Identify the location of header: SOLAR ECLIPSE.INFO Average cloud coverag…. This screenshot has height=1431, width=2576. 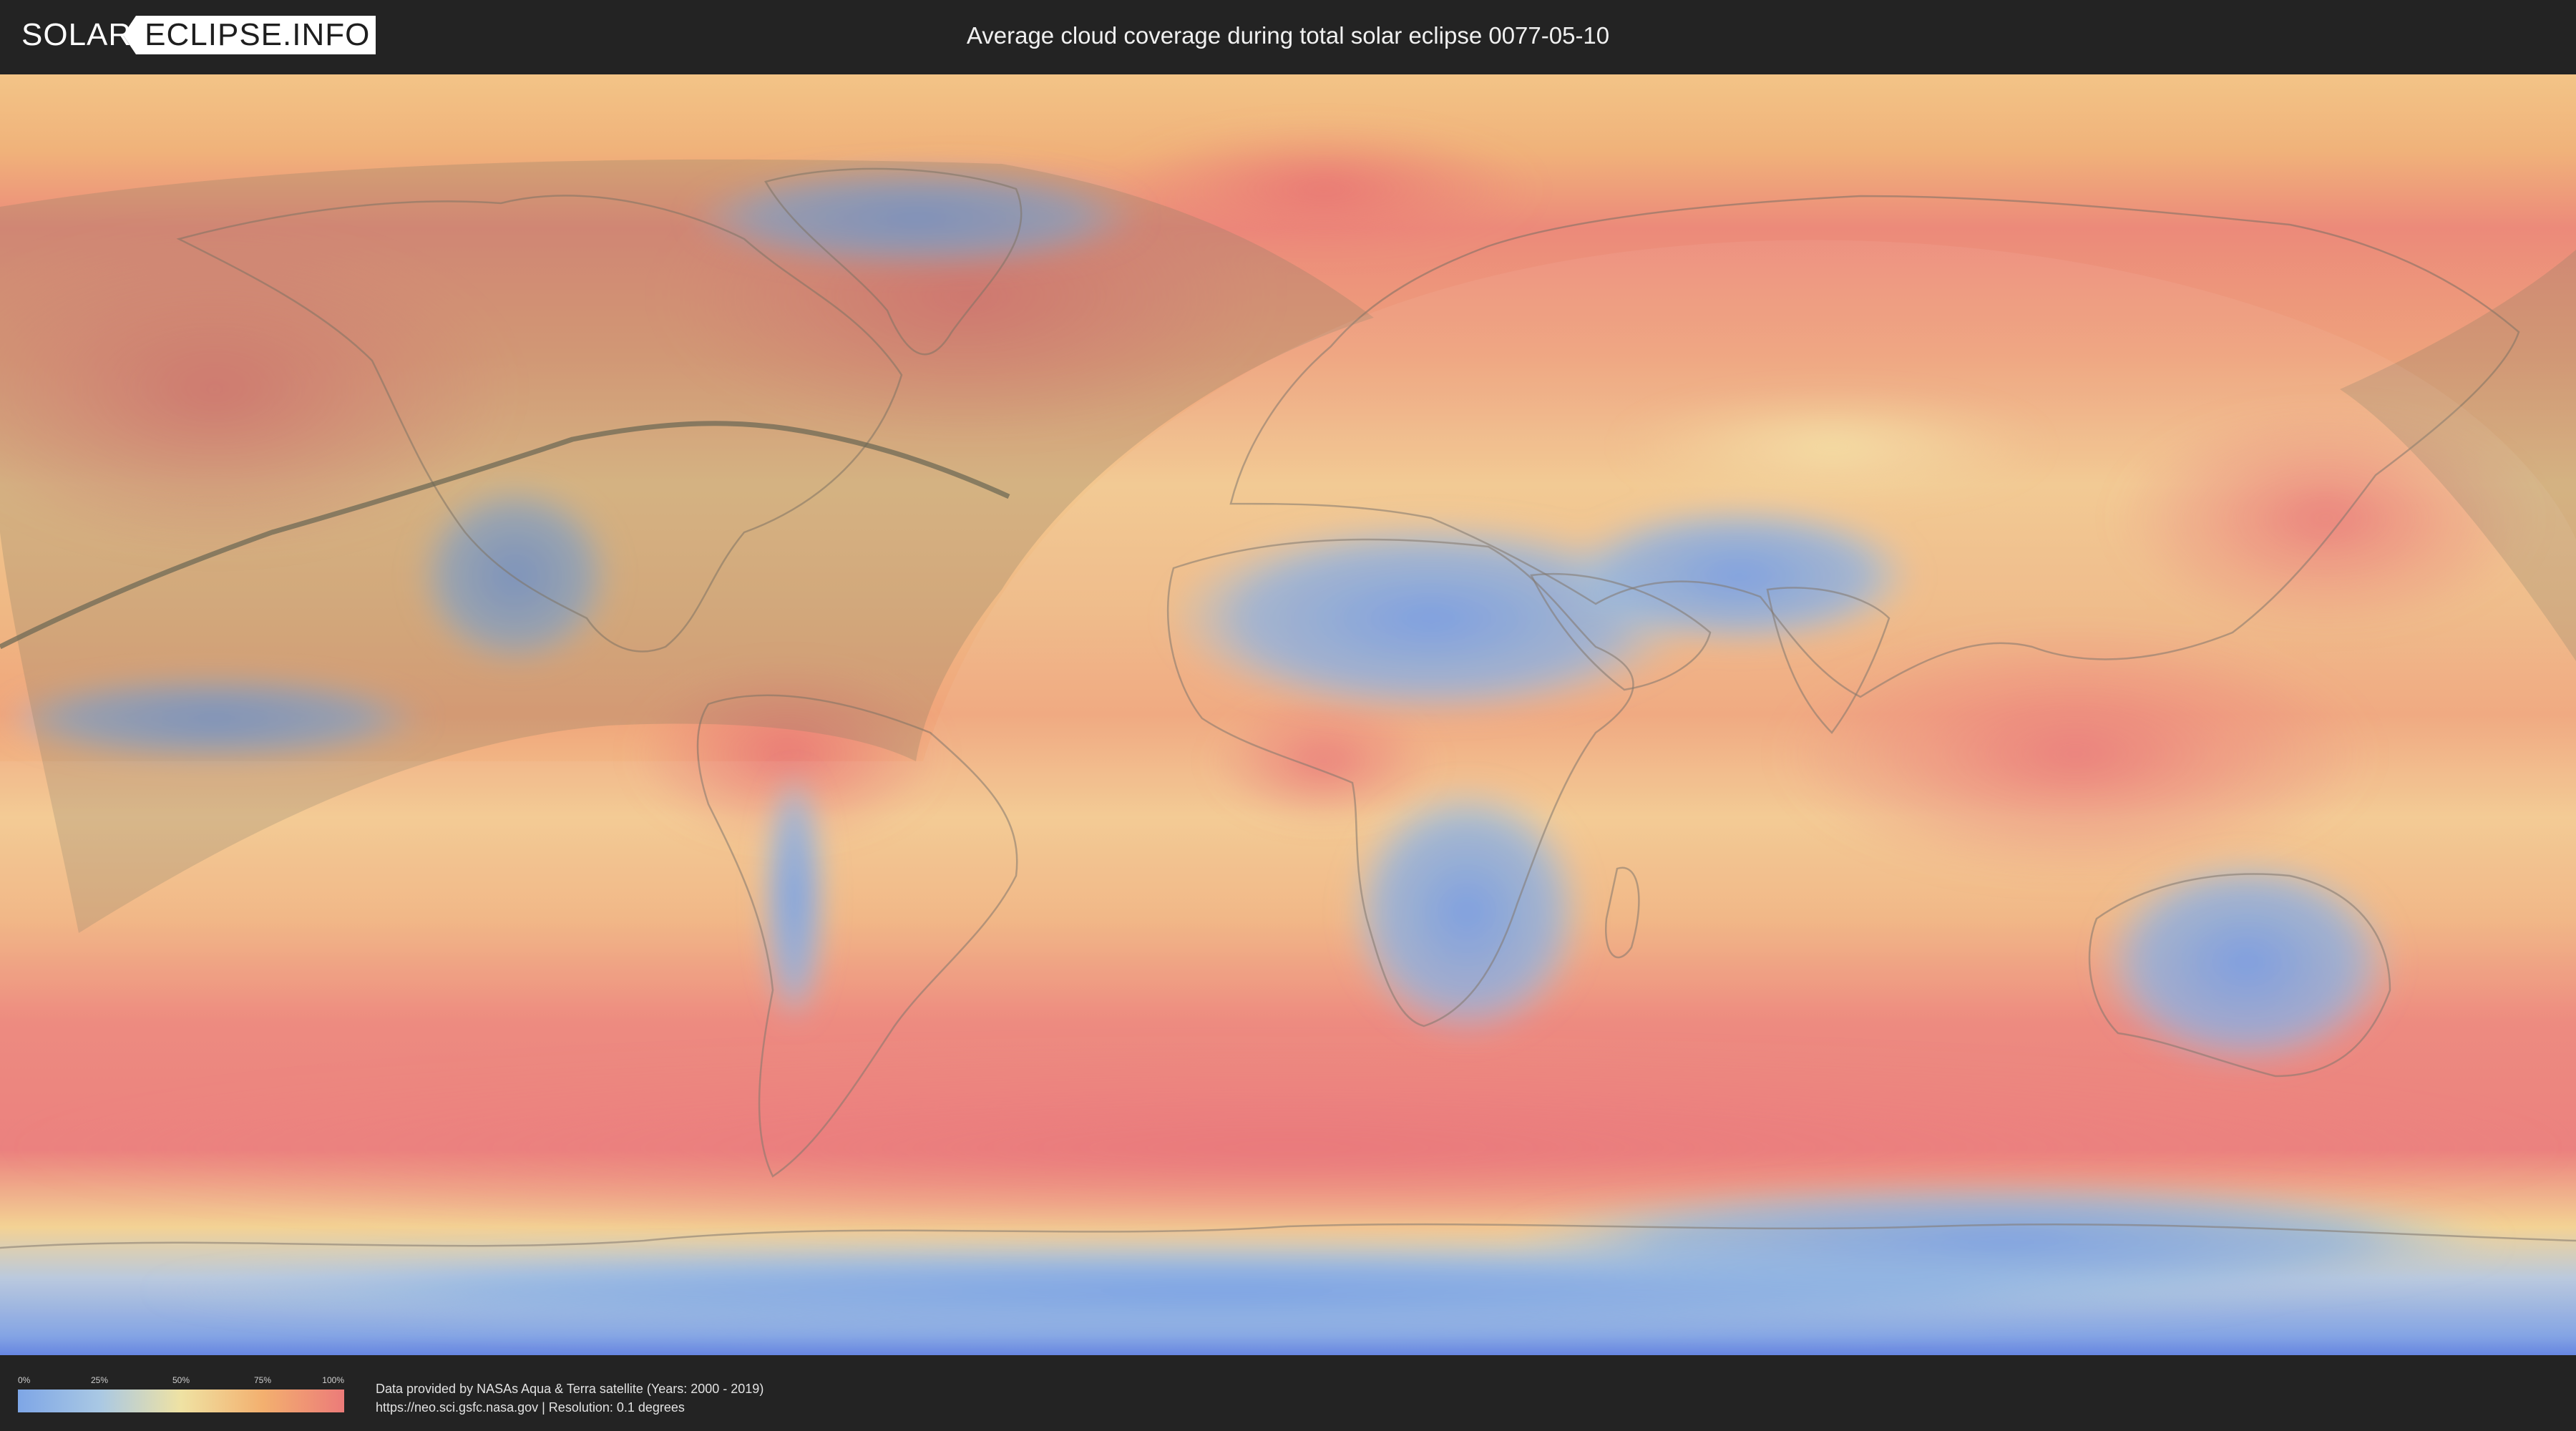
(1288, 36).